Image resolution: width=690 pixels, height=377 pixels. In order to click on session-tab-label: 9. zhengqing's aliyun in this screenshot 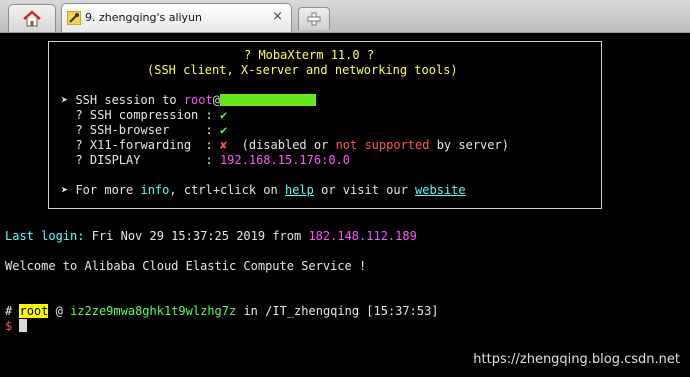, I will do `click(144, 17)`.